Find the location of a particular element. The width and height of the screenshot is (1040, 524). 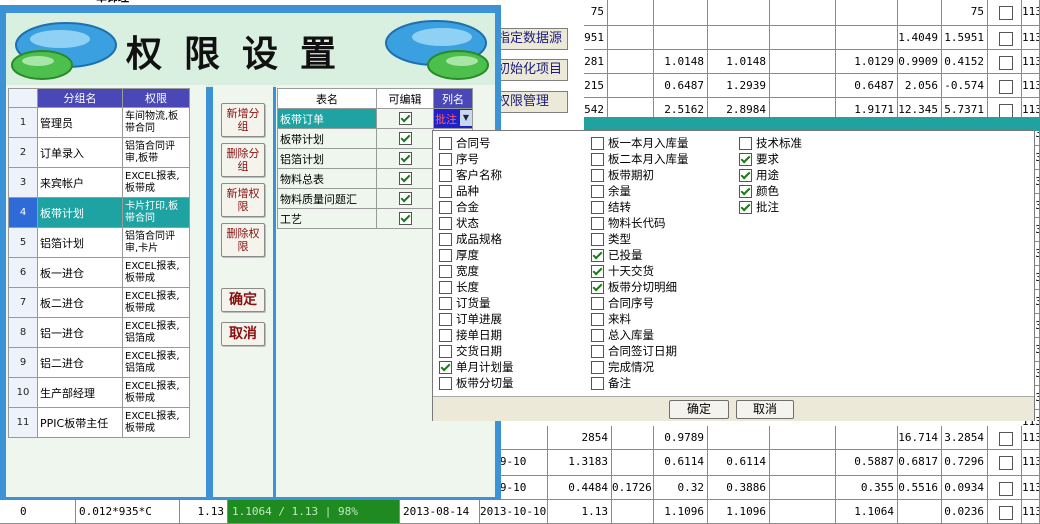

group-row: 6 板一进仓 EXCEL报表,板带成 is located at coordinates (99, 272).